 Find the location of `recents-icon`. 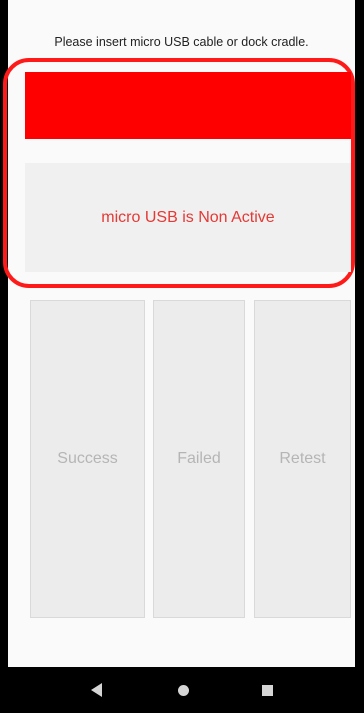

recents-icon is located at coordinates (267, 690).